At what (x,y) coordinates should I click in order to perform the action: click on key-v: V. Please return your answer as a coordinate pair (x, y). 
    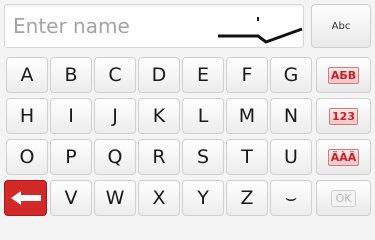
    Looking at the image, I should click on (71, 198).